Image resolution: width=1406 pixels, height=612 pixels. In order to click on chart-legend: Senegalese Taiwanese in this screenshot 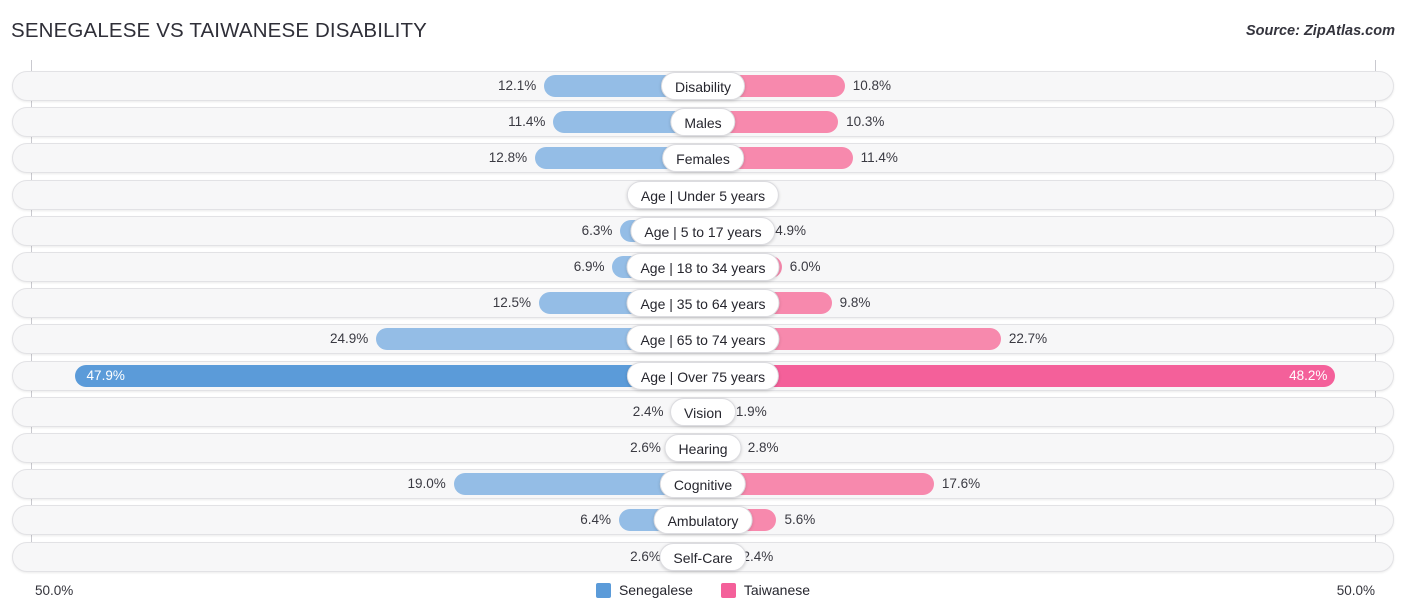, I will do `click(703, 590)`.